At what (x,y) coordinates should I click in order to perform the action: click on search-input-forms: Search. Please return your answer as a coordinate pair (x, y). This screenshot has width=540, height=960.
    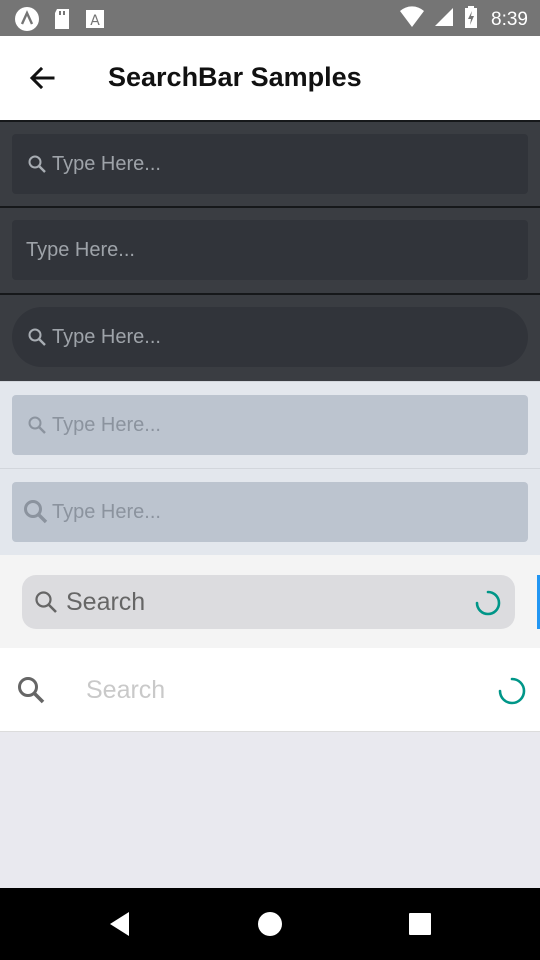
    Looking at the image, I should click on (268, 602).